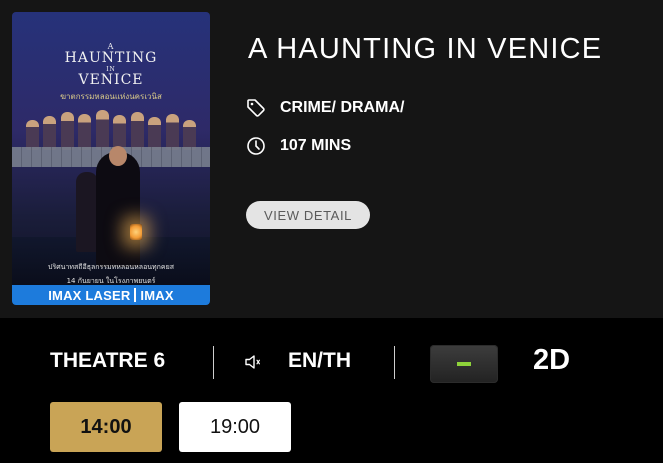 This screenshot has height=463, width=663. What do you see at coordinates (342, 107) in the screenshot?
I see `genre-text: CRIME/ DRAMA/` at bounding box center [342, 107].